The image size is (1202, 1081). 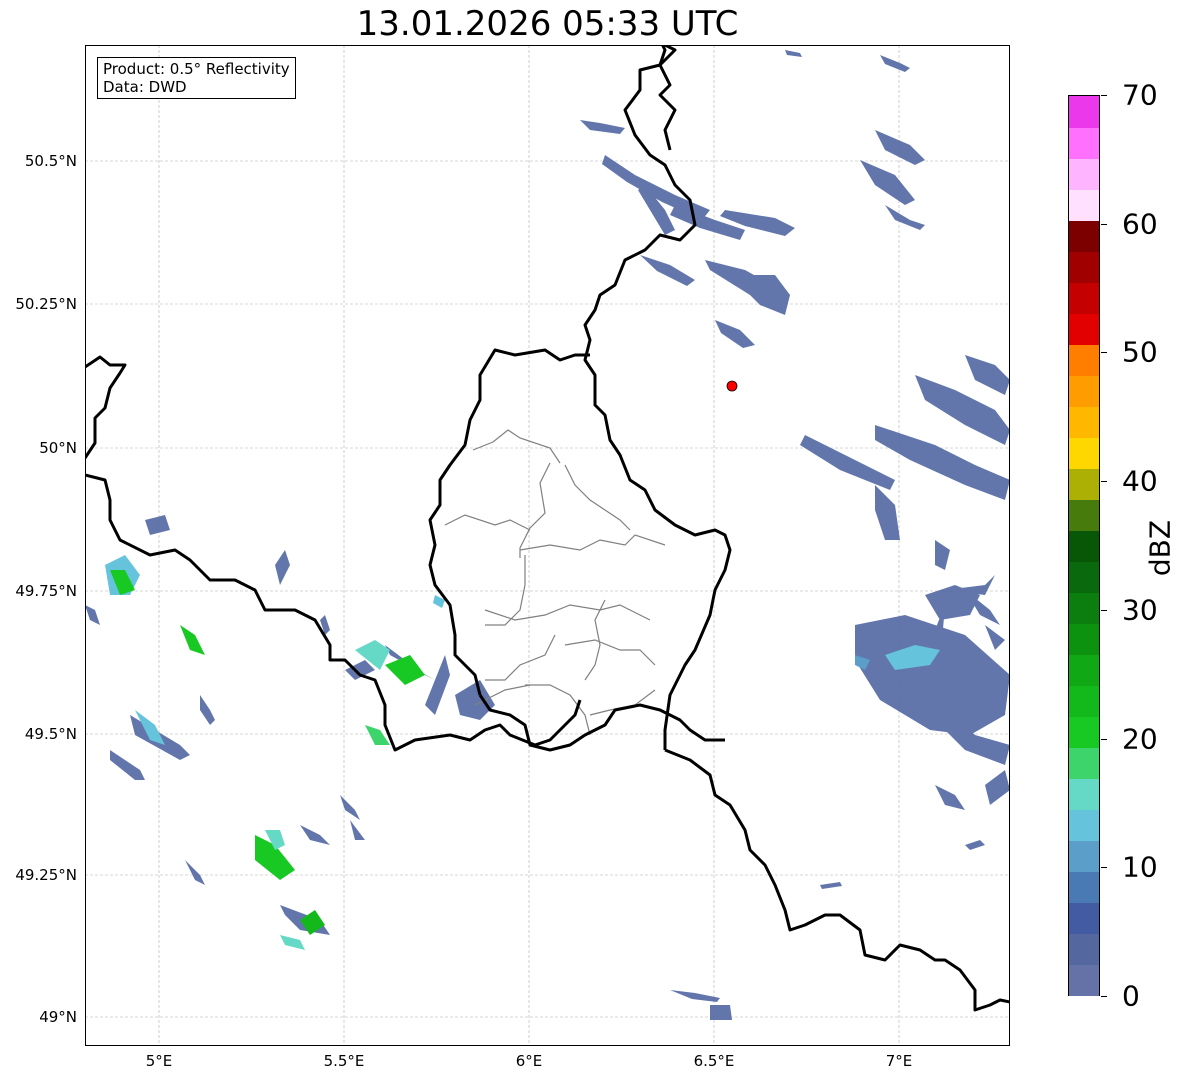 What do you see at coordinates (1140, 352) in the screenshot?
I see `colorbar-tick-label: 50` at bounding box center [1140, 352].